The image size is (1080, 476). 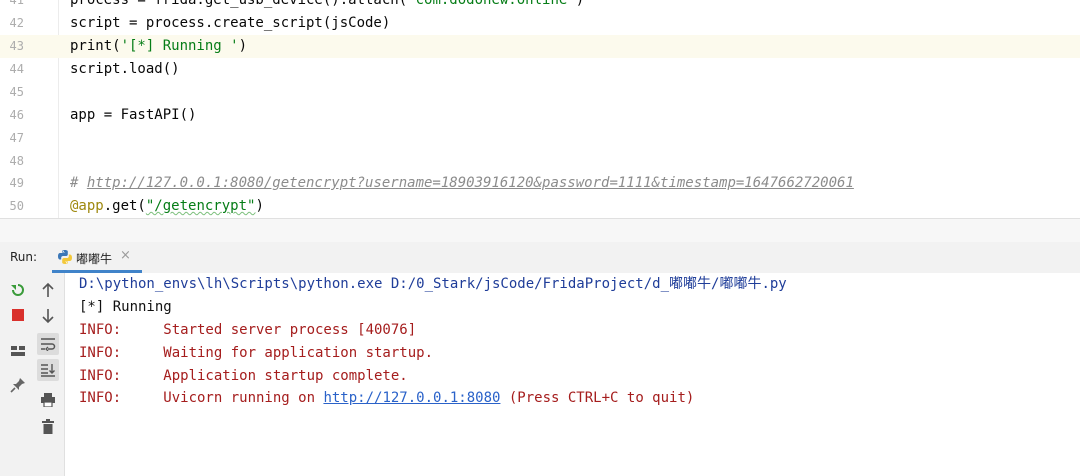 I want to click on code-line: 46 app = FastAPI(), so click(x=540, y=115).